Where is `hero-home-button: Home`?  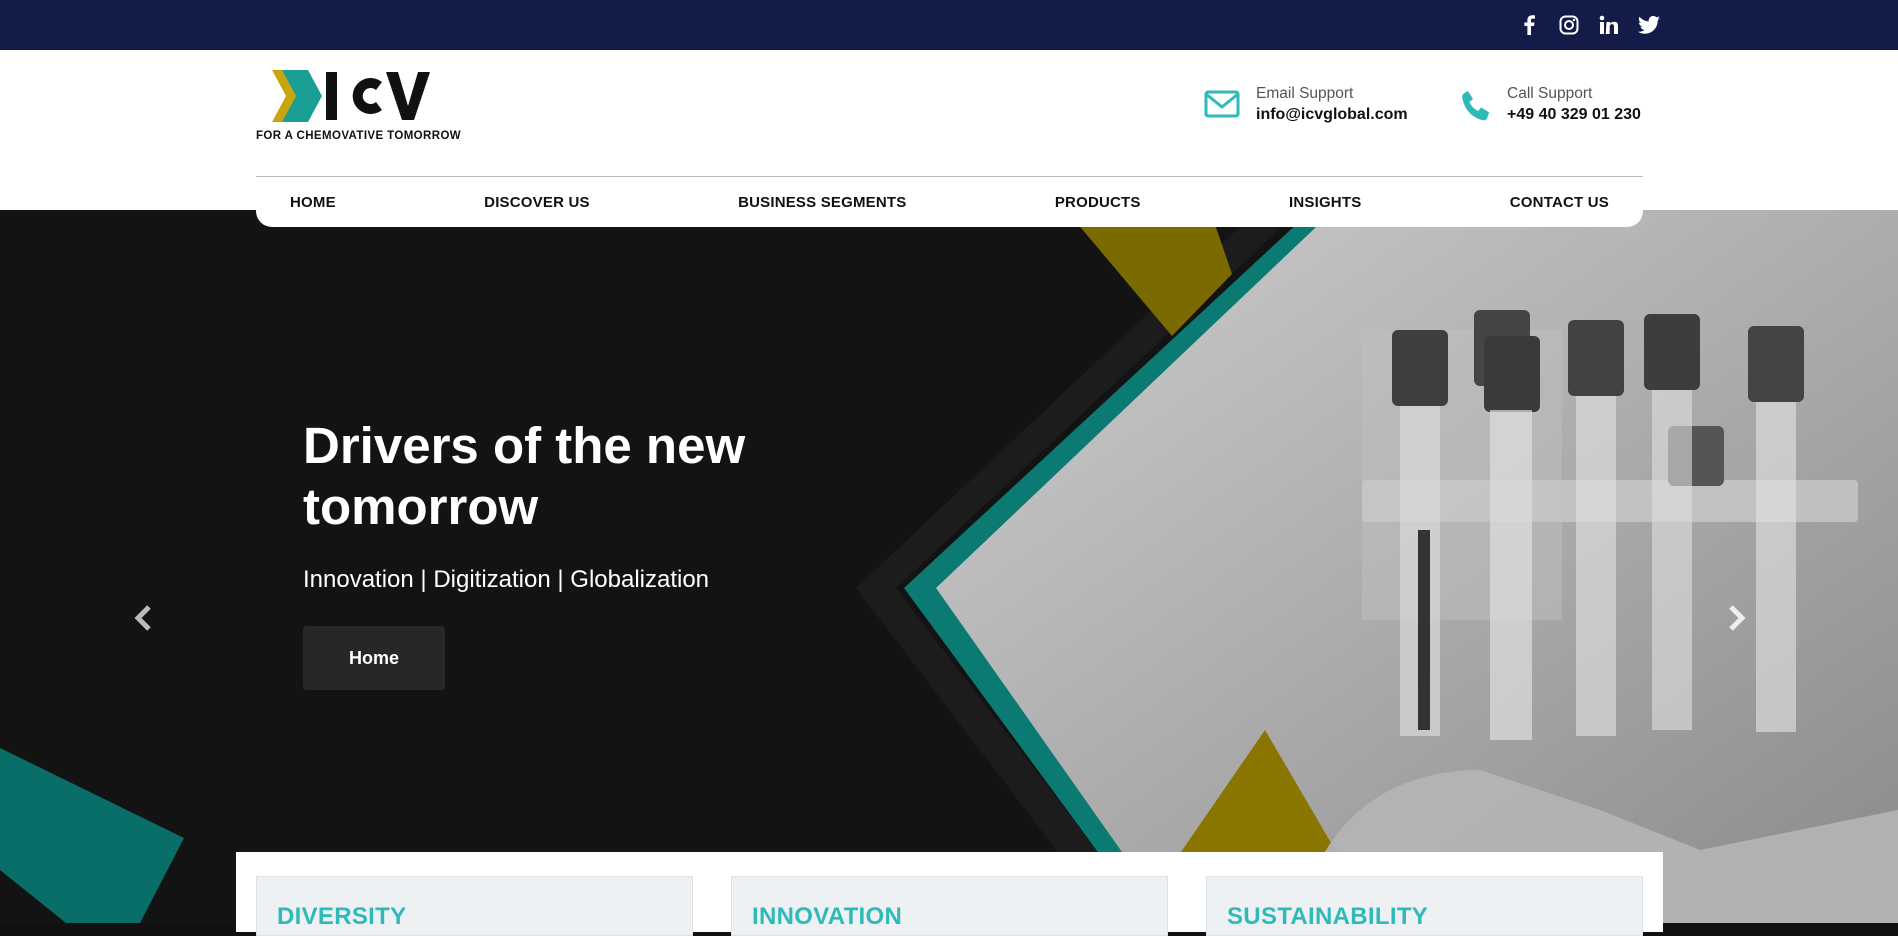 hero-home-button: Home is located at coordinates (374, 658).